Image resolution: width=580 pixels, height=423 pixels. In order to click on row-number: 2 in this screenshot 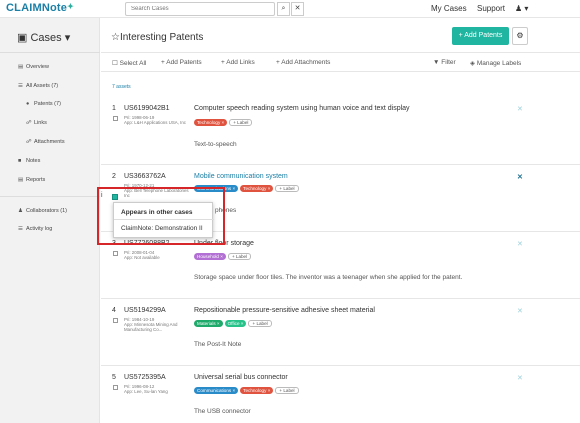, I will do `click(114, 176)`.